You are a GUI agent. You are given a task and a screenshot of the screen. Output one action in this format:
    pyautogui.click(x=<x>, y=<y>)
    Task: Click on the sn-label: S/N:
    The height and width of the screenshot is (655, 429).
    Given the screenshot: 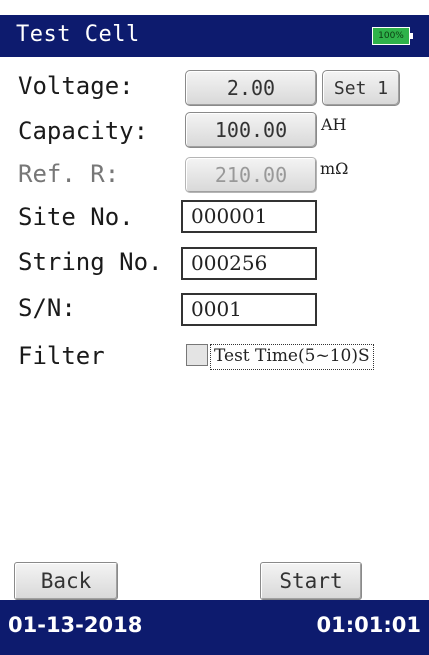 What is the action you would take?
    pyautogui.click(x=47, y=308)
    